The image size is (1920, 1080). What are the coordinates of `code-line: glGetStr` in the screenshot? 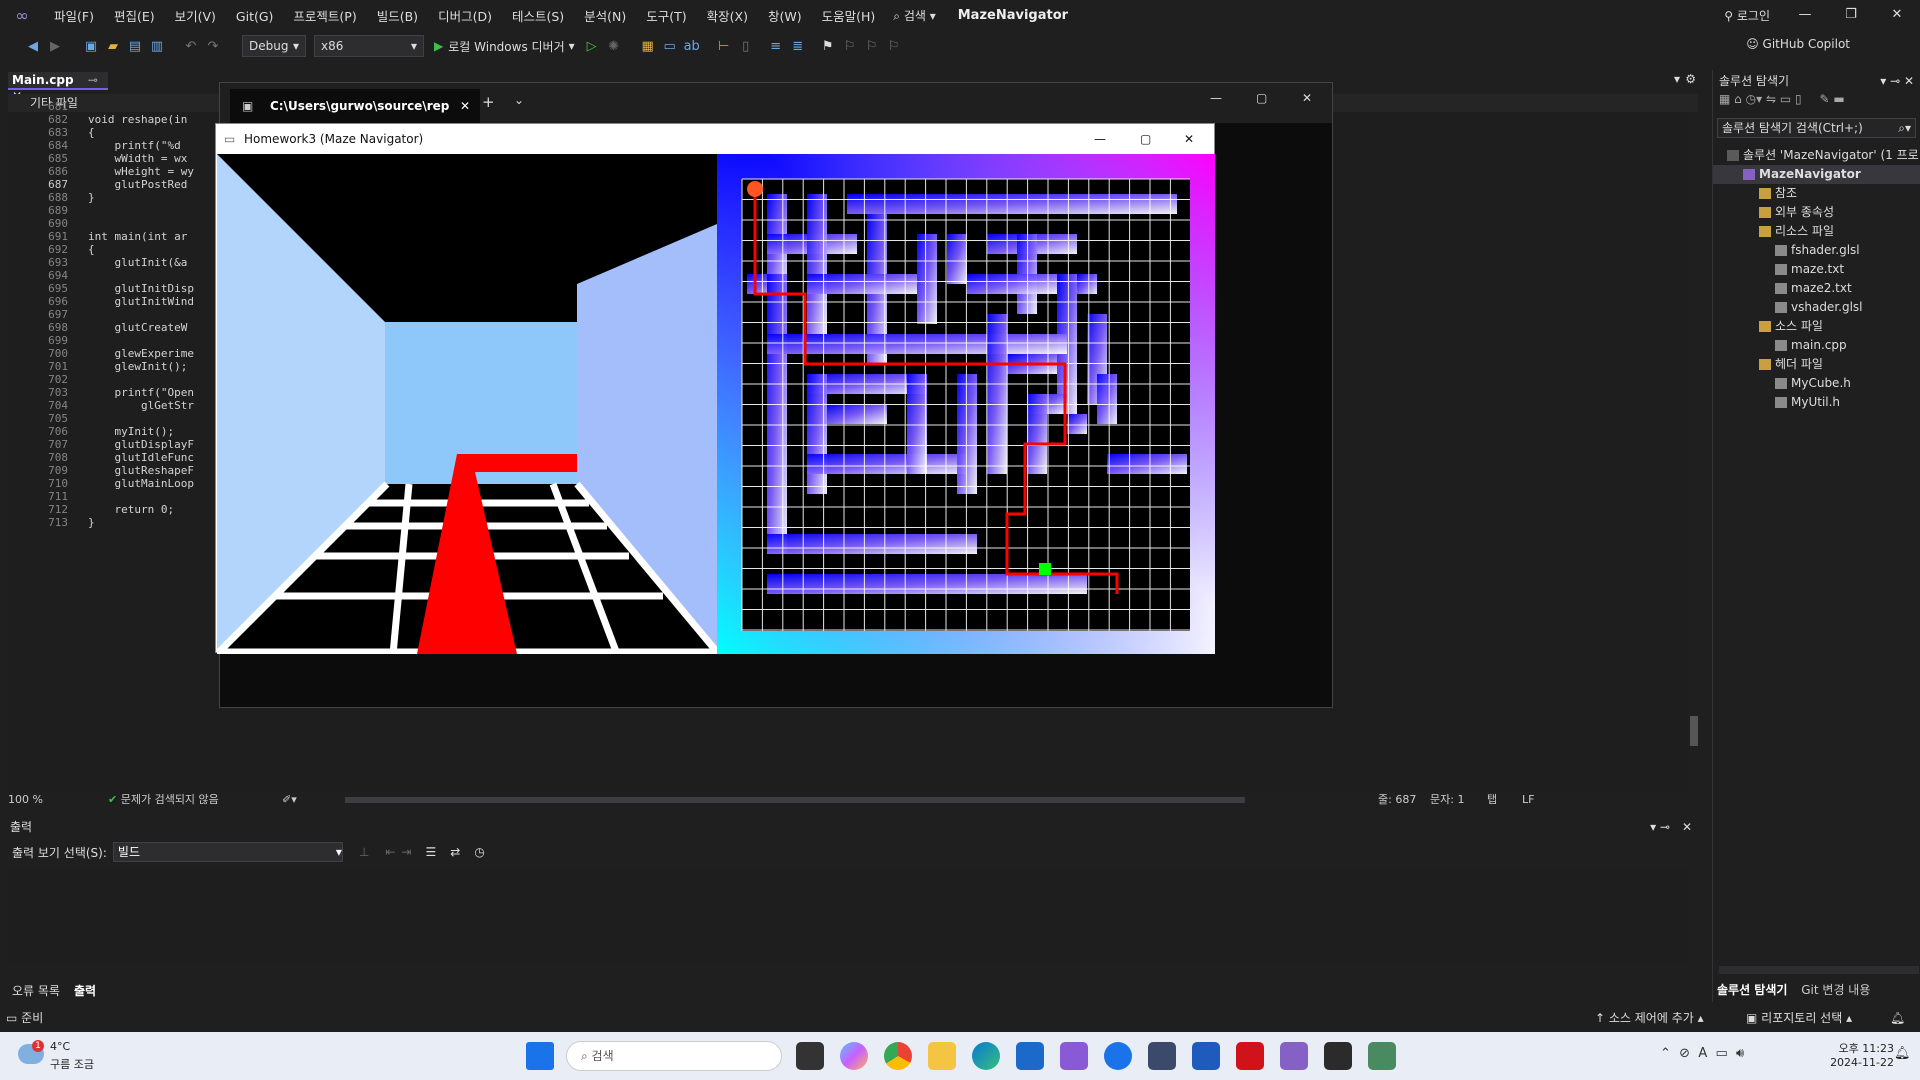 It's located at (141, 405).